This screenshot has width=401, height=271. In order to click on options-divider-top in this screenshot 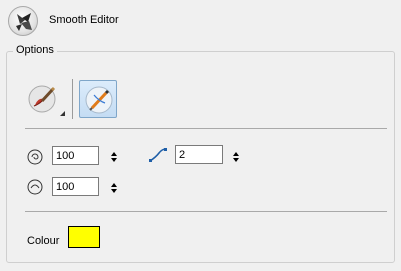, I will do `click(206, 128)`.